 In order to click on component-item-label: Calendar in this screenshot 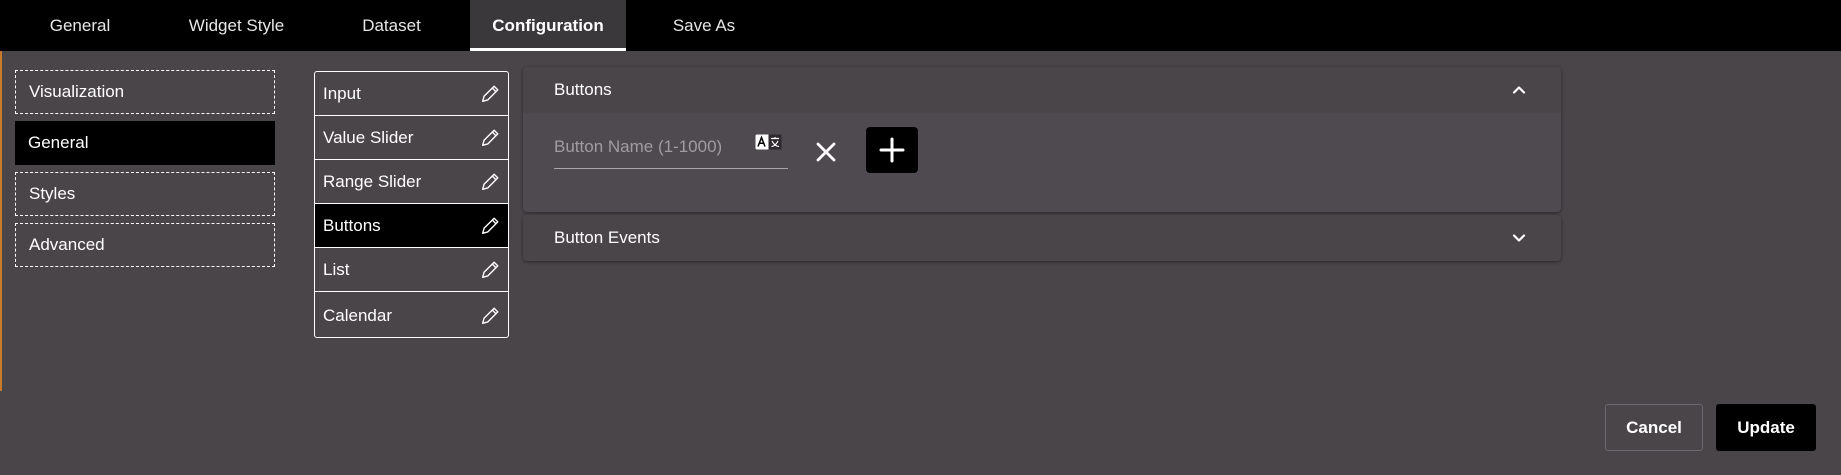, I will do `click(357, 315)`.